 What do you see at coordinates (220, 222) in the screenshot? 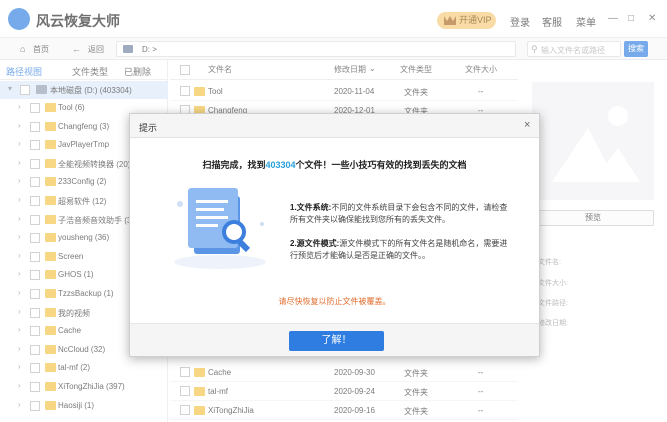
I see `document-search-icon` at bounding box center [220, 222].